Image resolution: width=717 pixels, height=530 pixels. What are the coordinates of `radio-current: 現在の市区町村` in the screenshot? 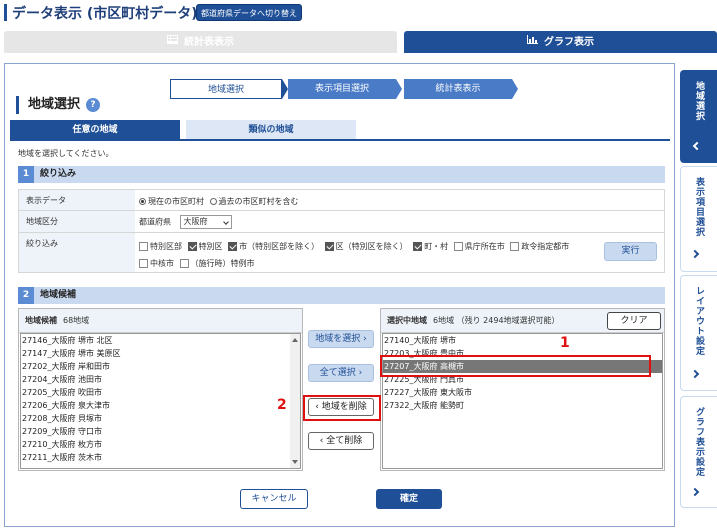 It's located at (171, 201).